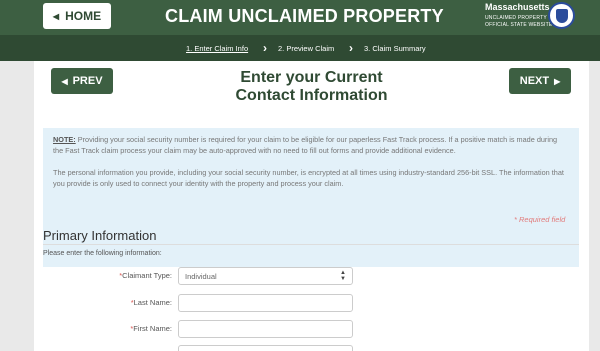 The height and width of the screenshot is (351, 600). What do you see at coordinates (132, 302) in the screenshot?
I see `last-name-label: *Last Name:` at bounding box center [132, 302].